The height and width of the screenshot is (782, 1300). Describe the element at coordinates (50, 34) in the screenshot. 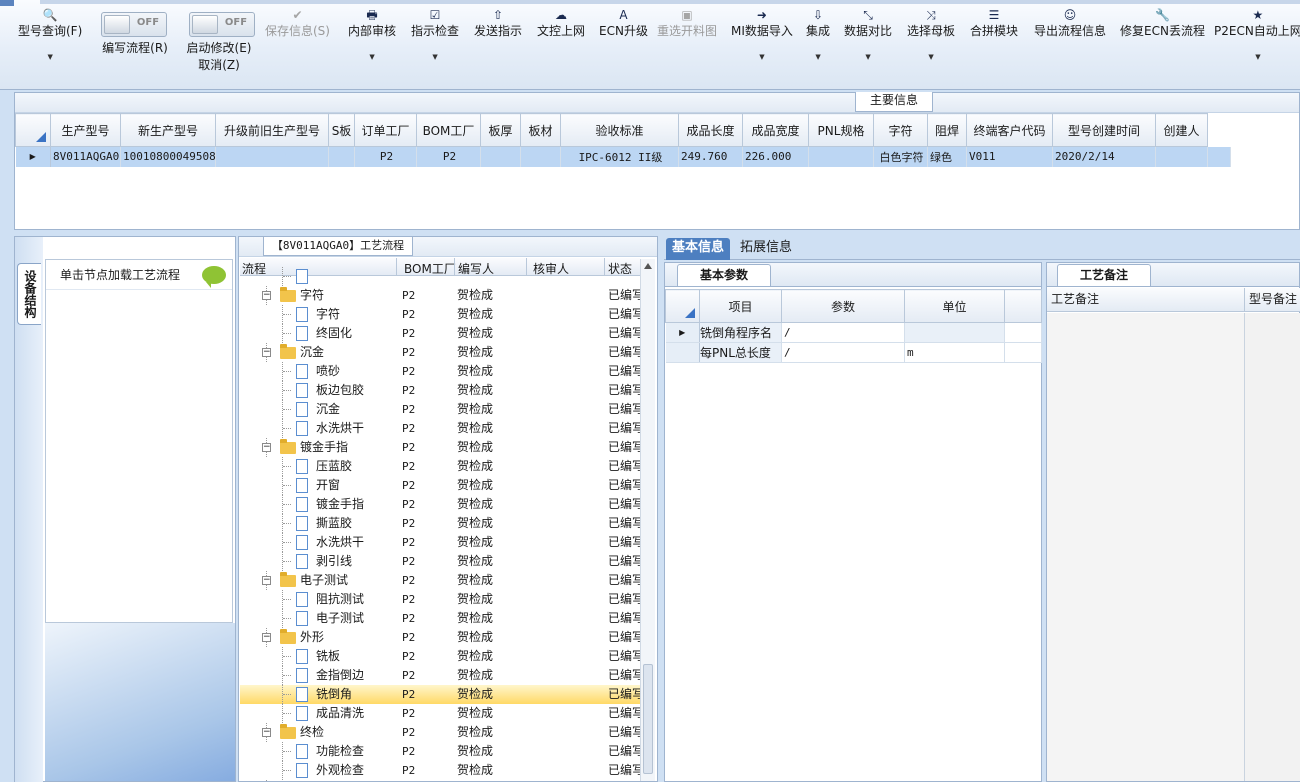

I see `toolbar-button: 🔍 型号查询(F) ▼` at that location.